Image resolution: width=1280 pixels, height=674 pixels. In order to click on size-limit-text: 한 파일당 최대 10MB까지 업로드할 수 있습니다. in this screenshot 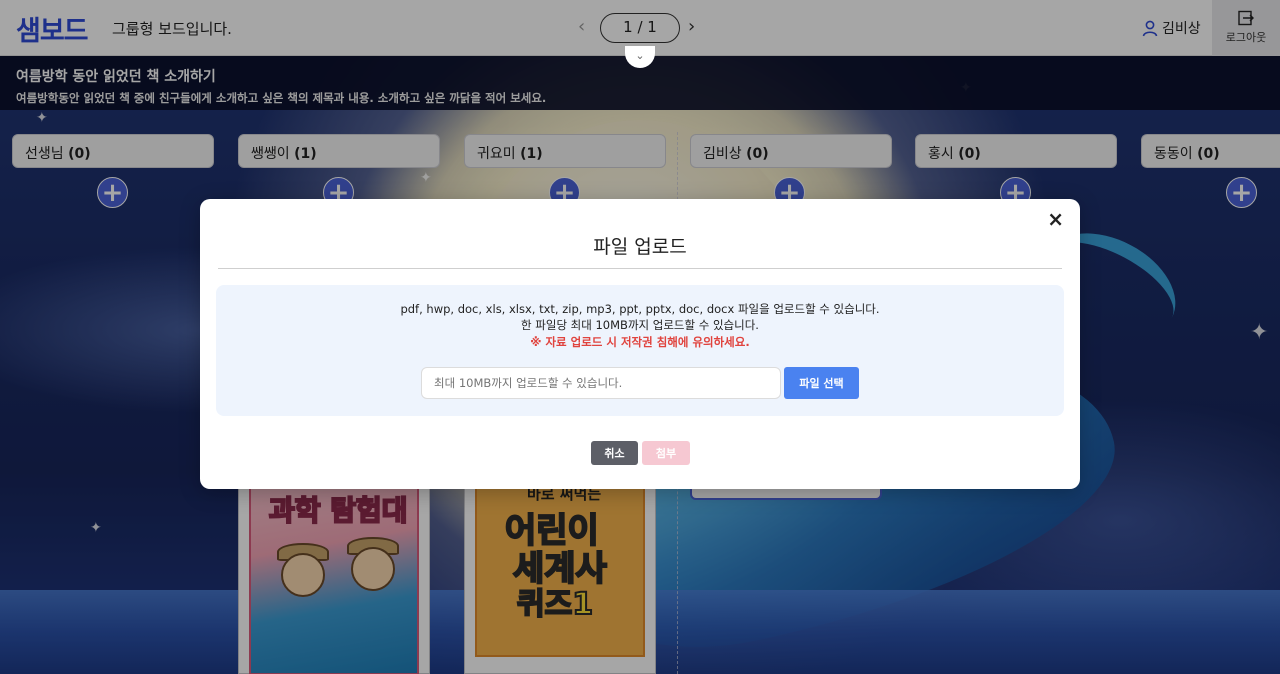, I will do `click(640, 325)`.